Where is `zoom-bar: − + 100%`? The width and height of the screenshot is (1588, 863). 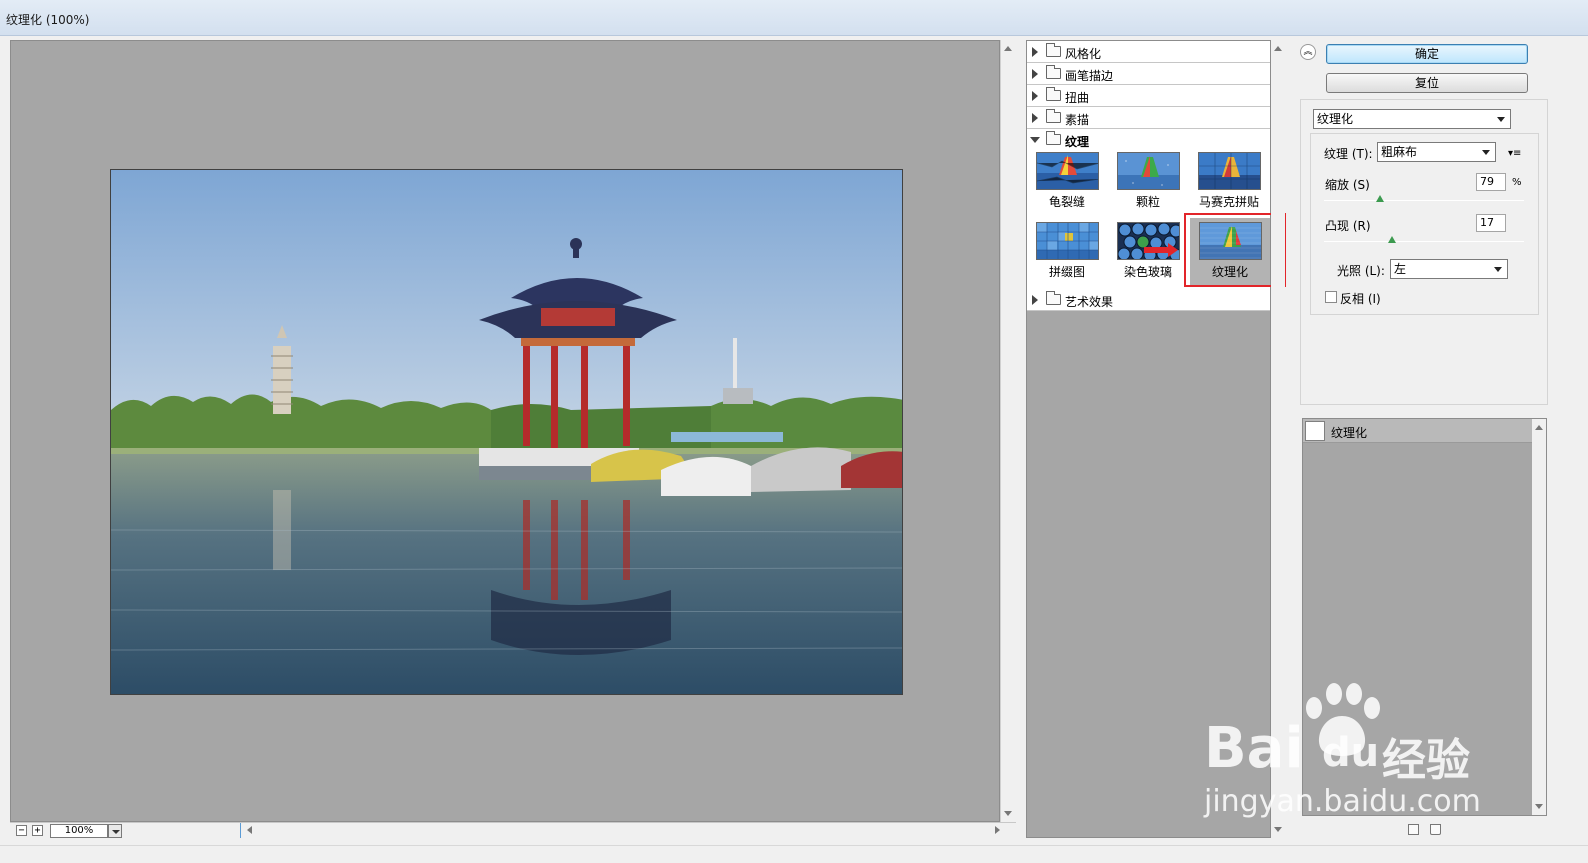
zoom-bar: − + 100% is located at coordinates (513, 830).